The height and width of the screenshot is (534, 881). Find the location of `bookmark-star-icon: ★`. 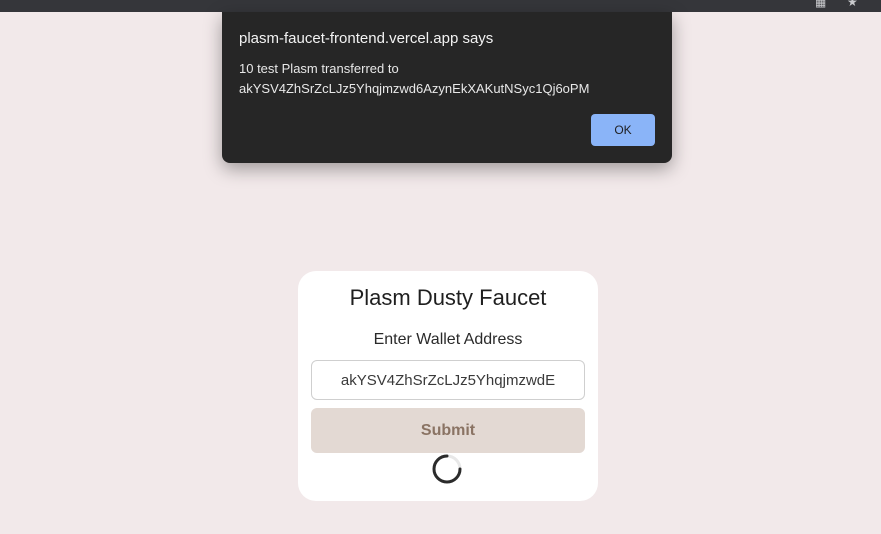

bookmark-star-icon: ★ is located at coordinates (852, 4).